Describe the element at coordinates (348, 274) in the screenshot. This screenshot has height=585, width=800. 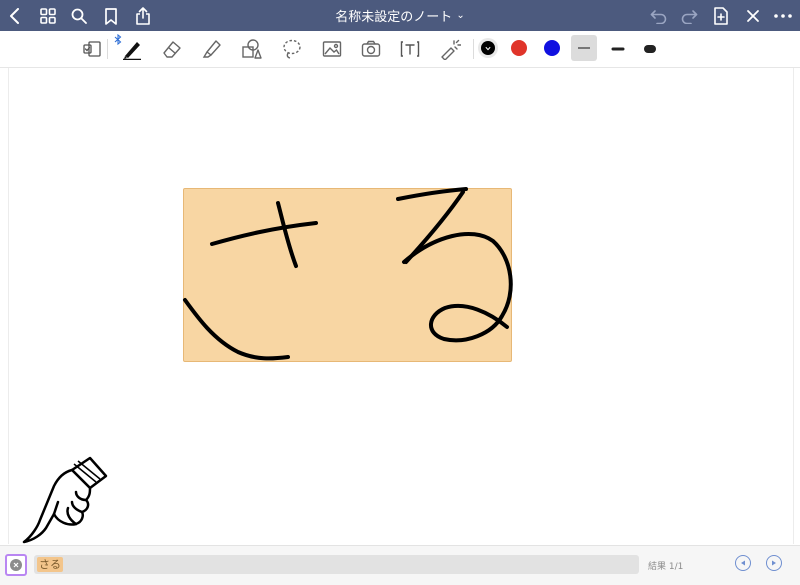
I see `handwriting-strokes` at that location.